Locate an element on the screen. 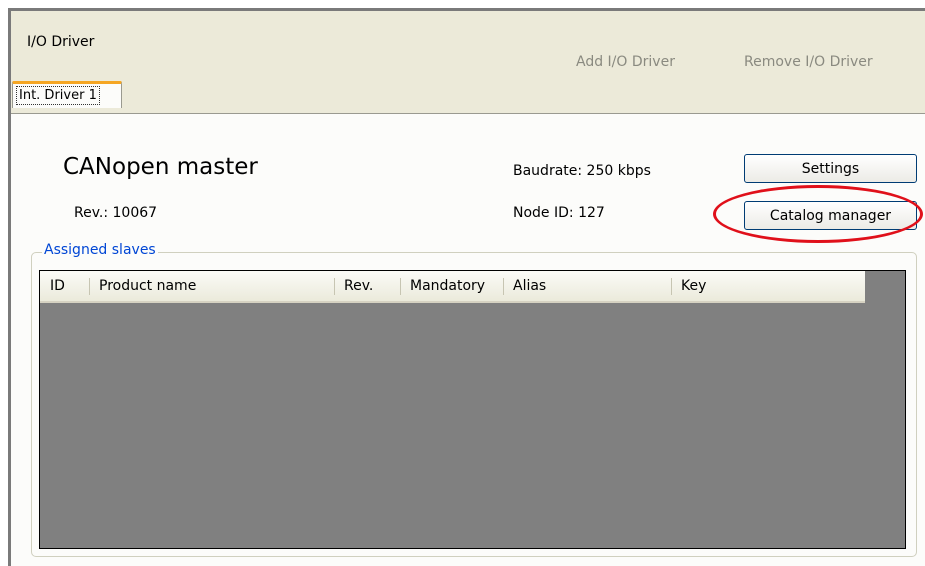 Image resolution: width=925 pixels, height=566 pixels. list-header: ID Product name Rev. Mandatory Alias Key is located at coordinates (452, 287).